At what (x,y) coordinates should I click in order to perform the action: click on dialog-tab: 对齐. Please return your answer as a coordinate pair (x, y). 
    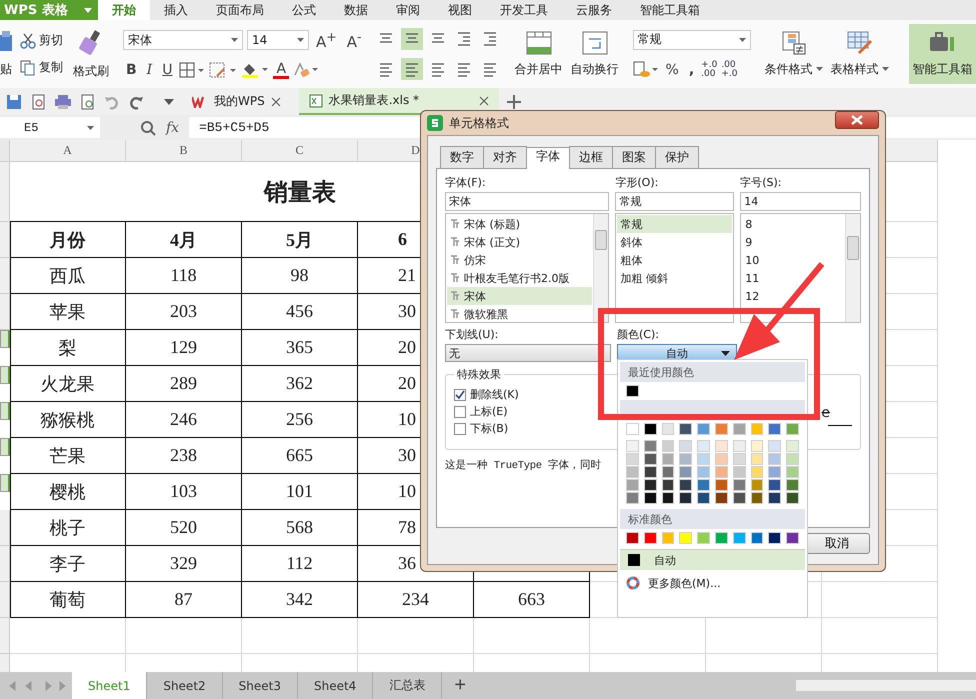
    Looking at the image, I should click on (505, 157).